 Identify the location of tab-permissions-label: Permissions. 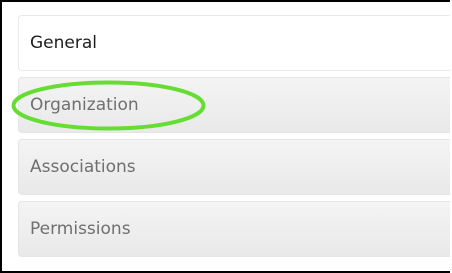
(80, 229).